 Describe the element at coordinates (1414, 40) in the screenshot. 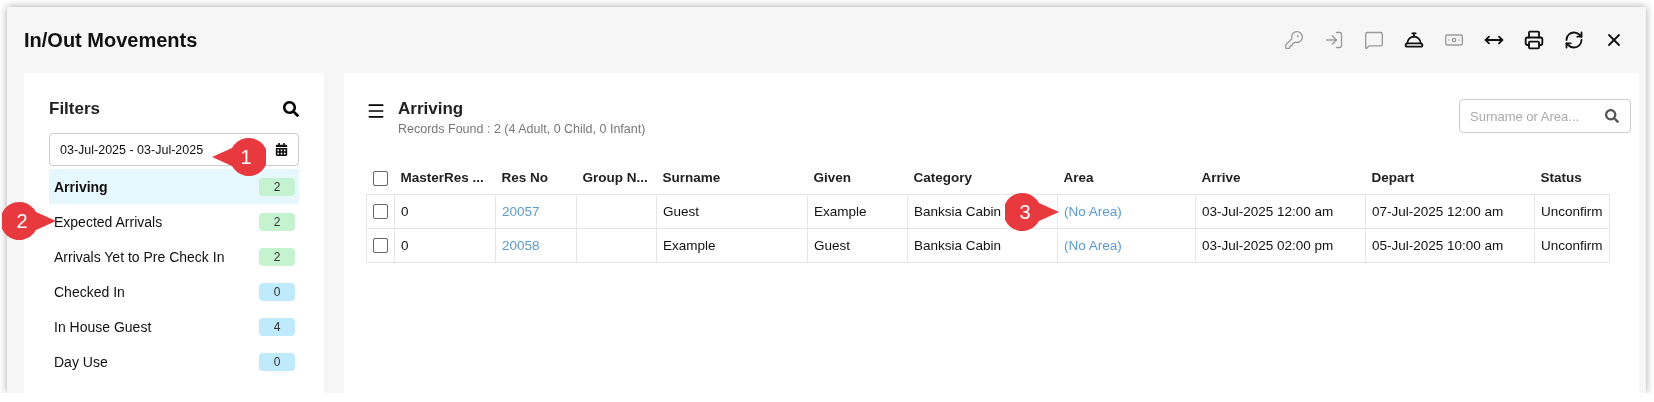

I see `bell-icon` at that location.